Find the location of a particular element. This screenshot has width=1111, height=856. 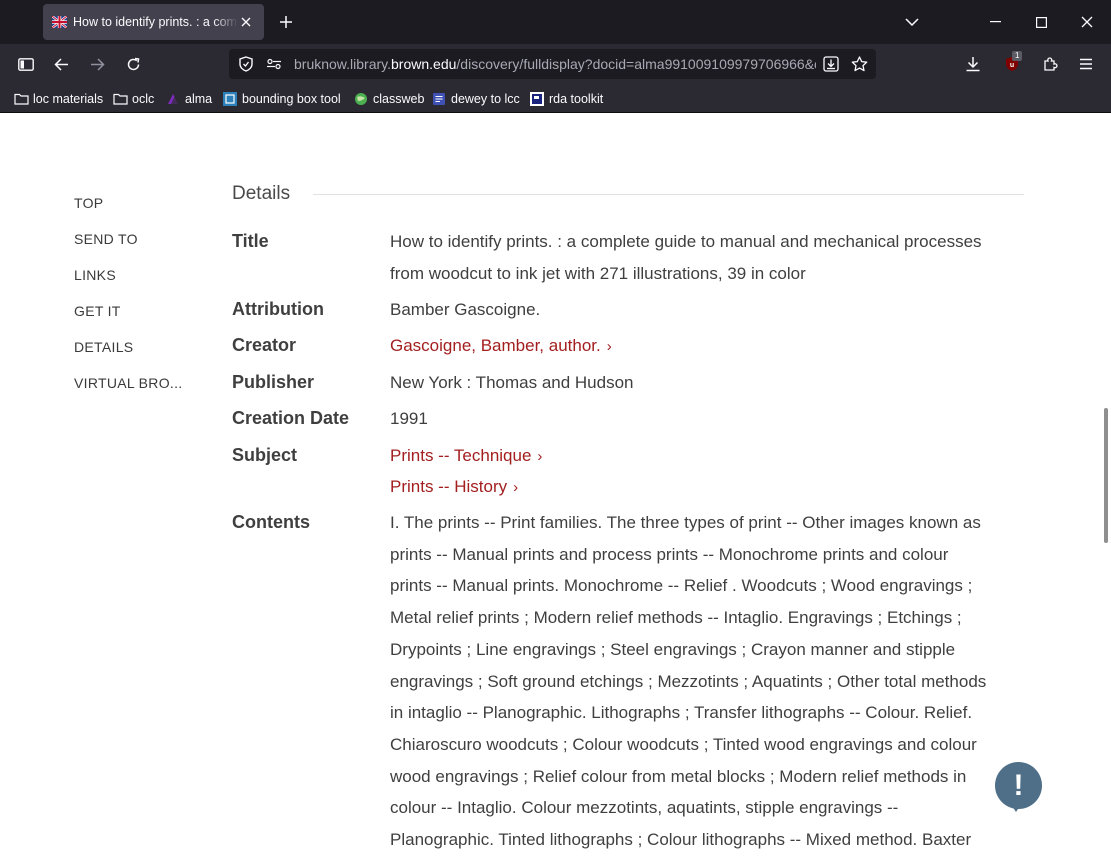

app-menu-icon is located at coordinates (1086, 64).